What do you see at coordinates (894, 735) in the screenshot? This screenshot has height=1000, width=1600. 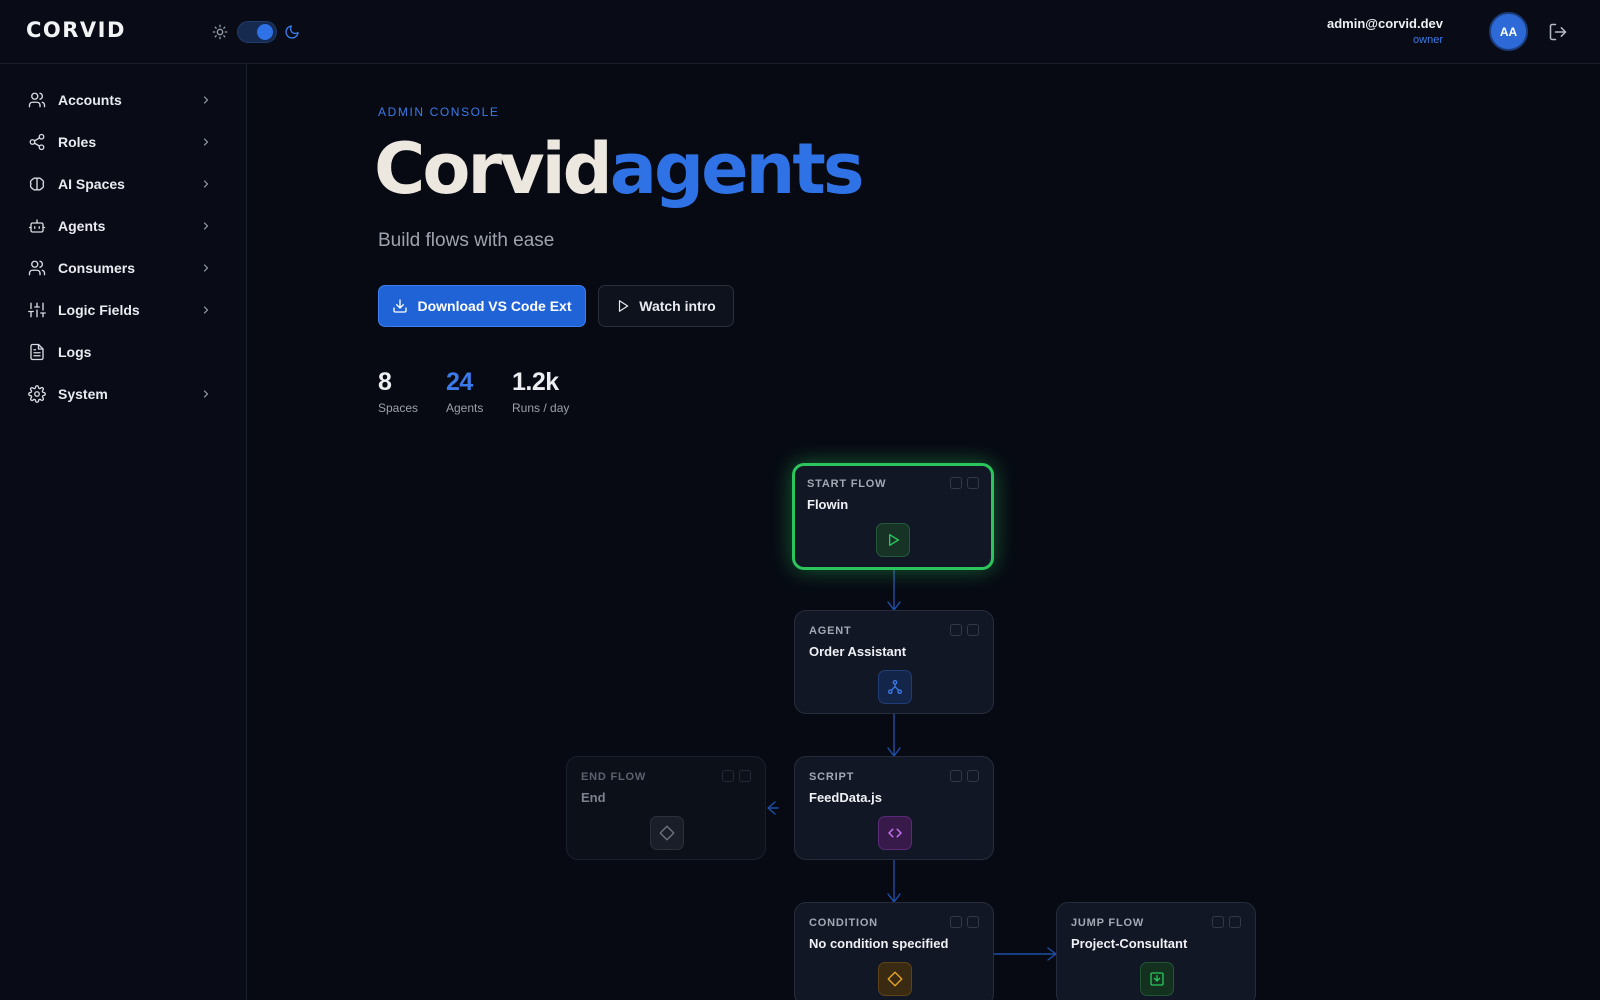 I see `edge-agent-script` at bounding box center [894, 735].